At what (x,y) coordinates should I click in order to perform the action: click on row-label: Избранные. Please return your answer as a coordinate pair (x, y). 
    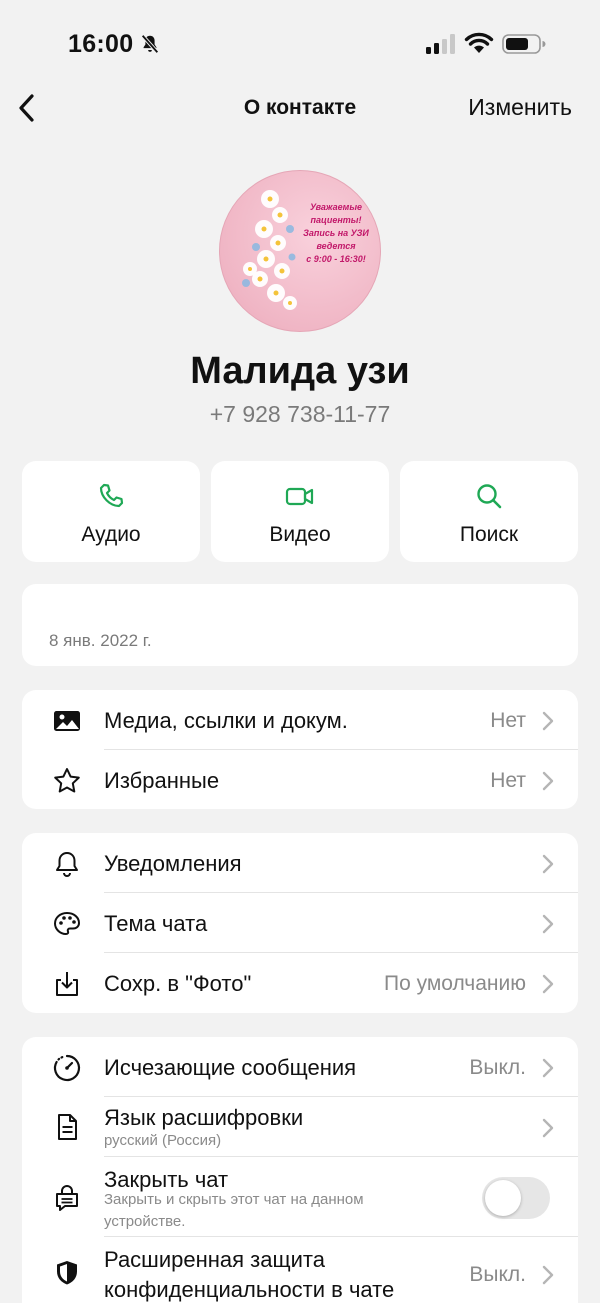
    Looking at the image, I should click on (162, 780).